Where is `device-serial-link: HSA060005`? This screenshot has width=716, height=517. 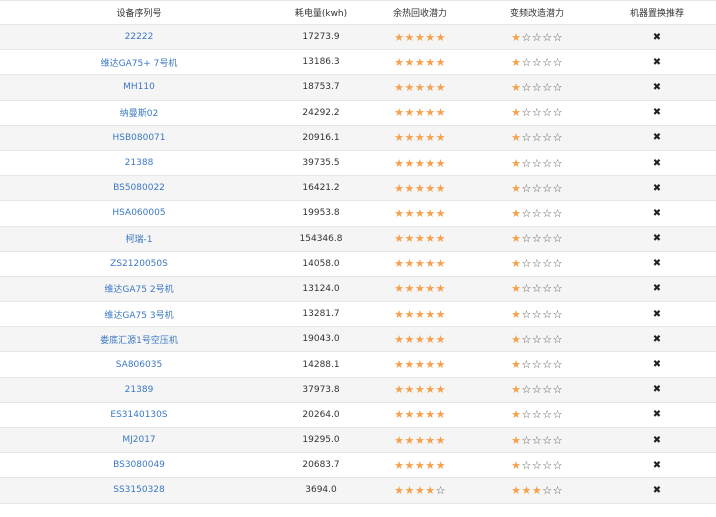
device-serial-link: HSA060005 is located at coordinates (138, 213).